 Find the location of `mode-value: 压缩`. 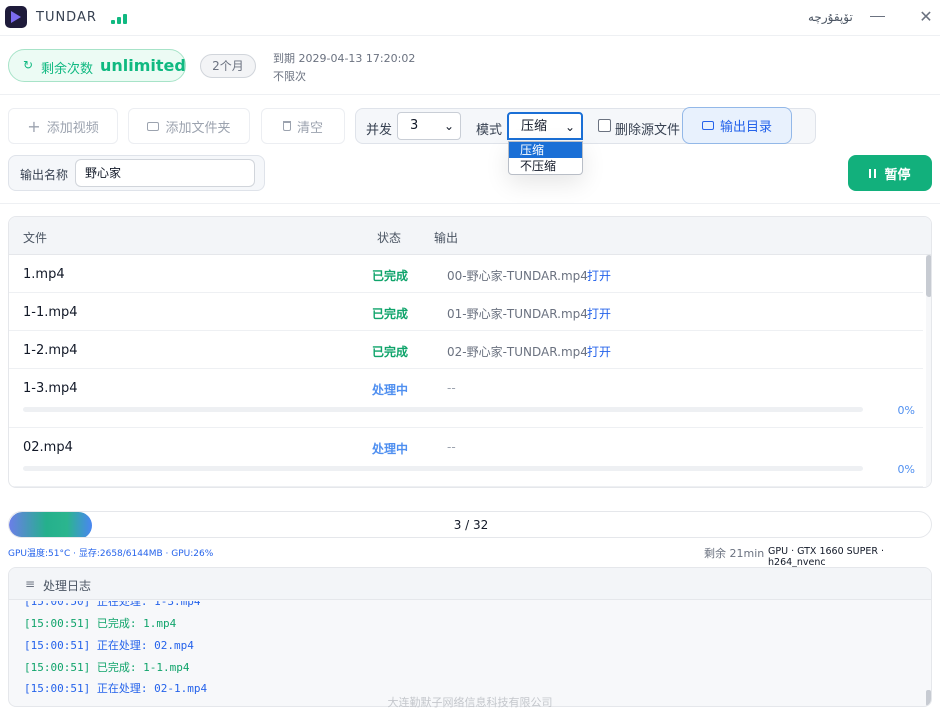

mode-value: 压缩 is located at coordinates (534, 126).